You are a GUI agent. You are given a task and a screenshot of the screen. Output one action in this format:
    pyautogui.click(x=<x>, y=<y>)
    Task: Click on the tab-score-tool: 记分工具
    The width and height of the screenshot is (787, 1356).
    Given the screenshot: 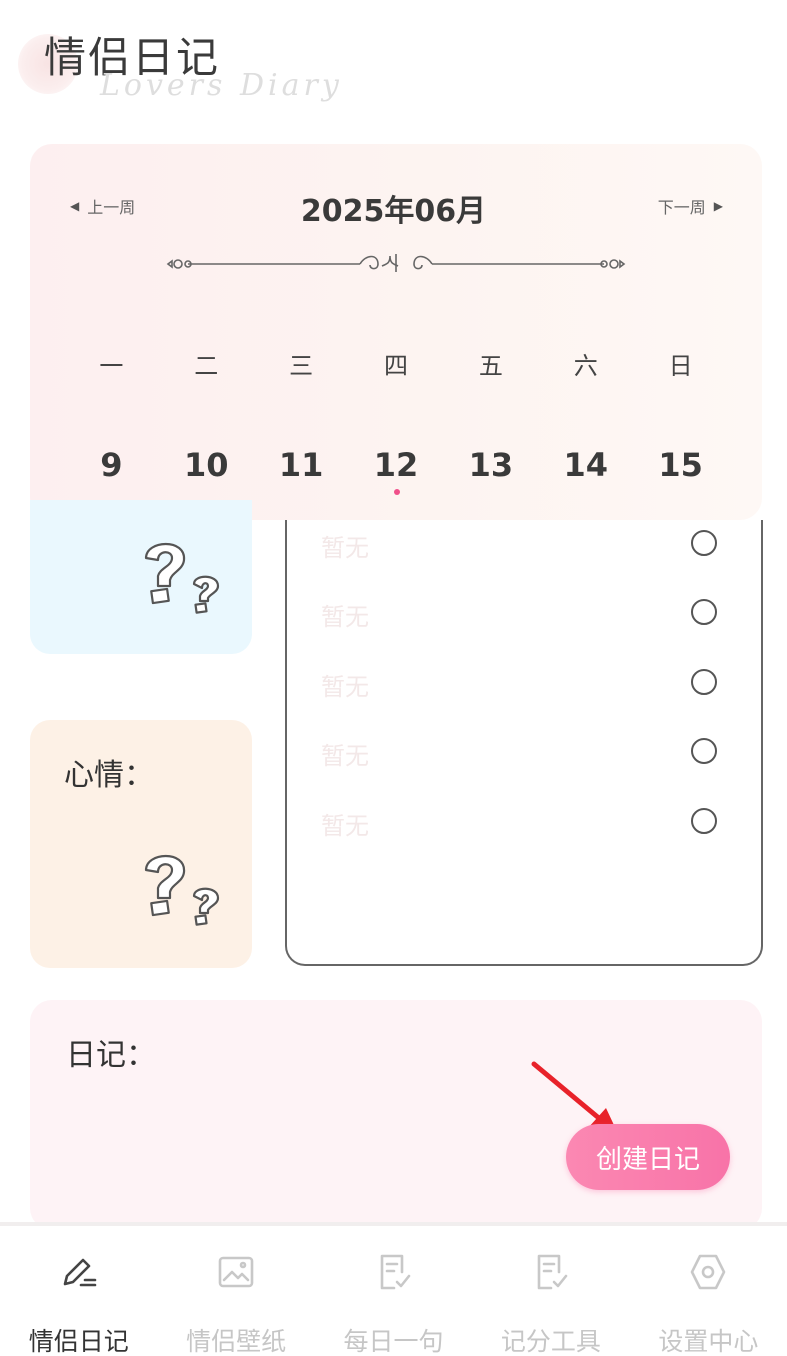 What is the action you would take?
    pyautogui.click(x=550, y=1291)
    